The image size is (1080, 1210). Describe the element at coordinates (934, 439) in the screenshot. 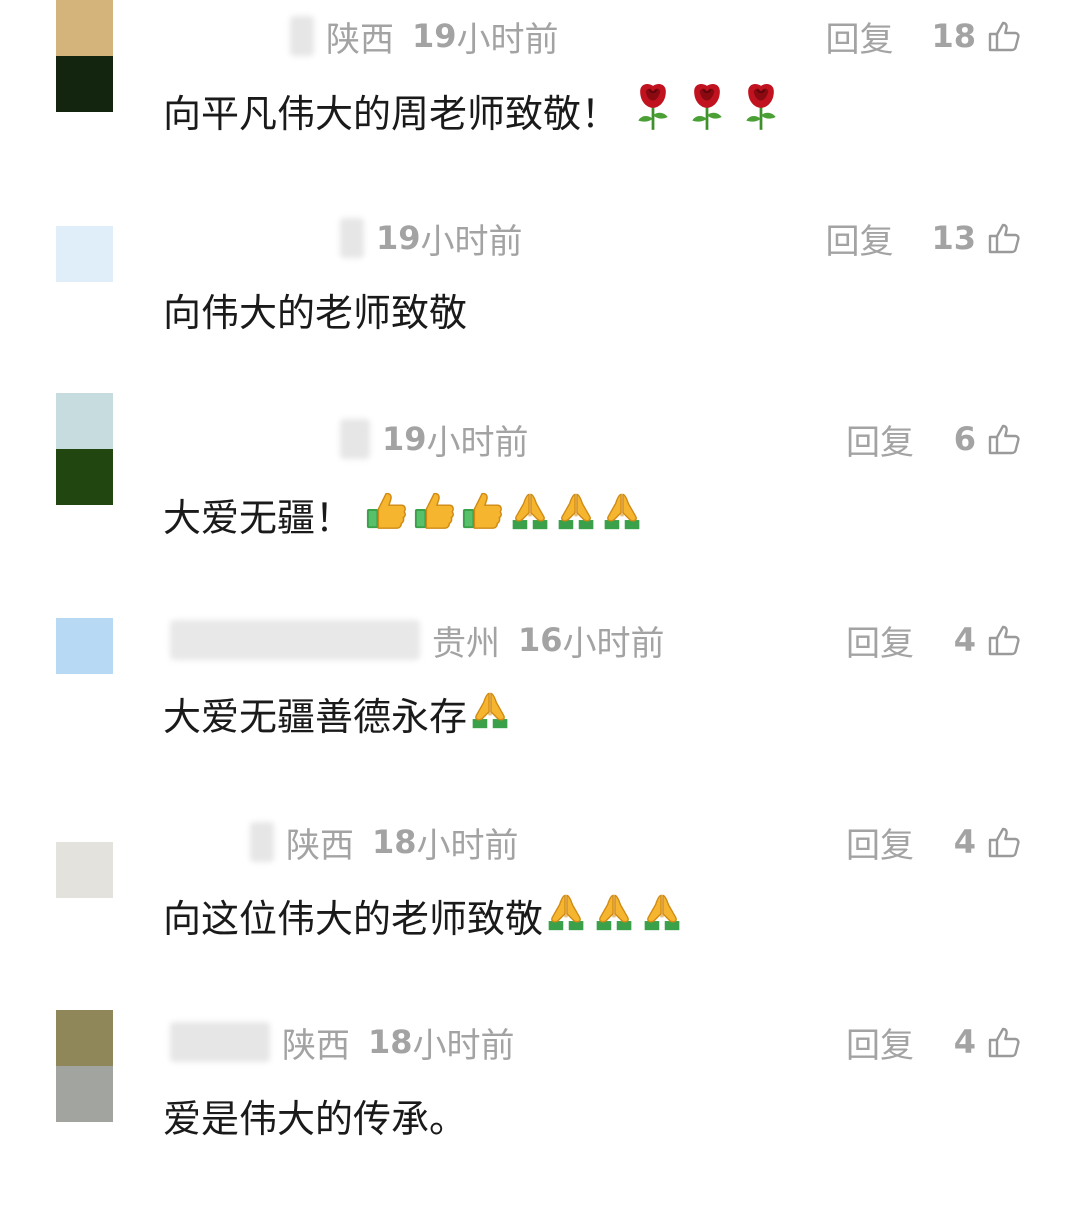

I see `comment-actions: 回复 6` at that location.